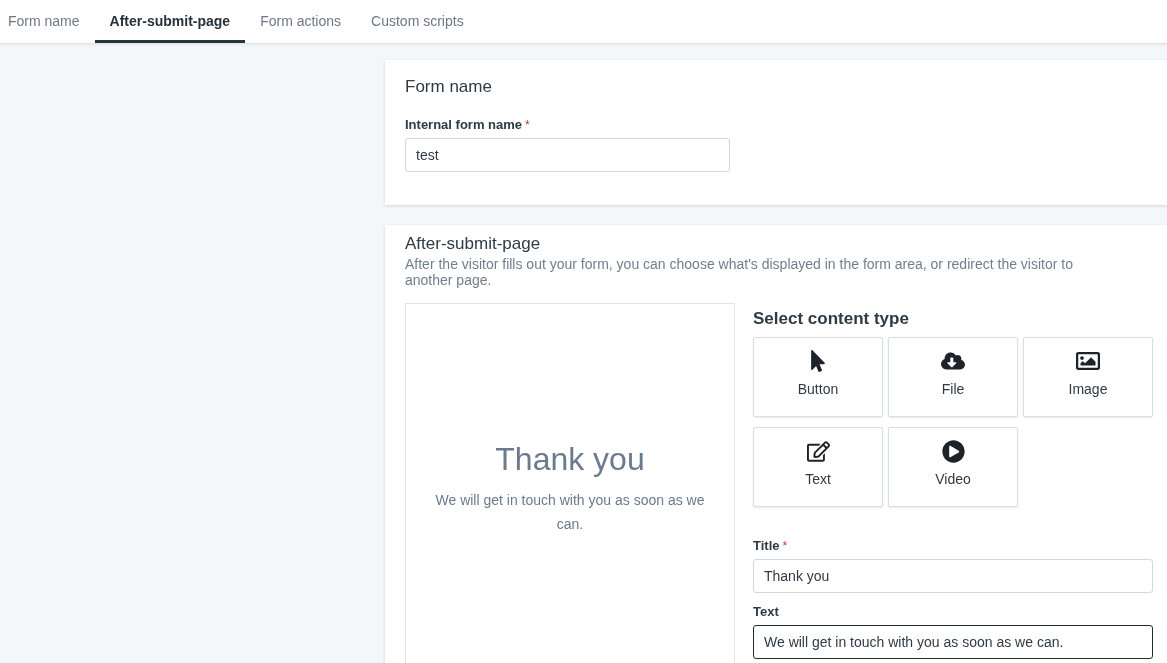 The height and width of the screenshot is (663, 1167). What do you see at coordinates (953, 377) in the screenshot?
I see `content-type-tile: File` at bounding box center [953, 377].